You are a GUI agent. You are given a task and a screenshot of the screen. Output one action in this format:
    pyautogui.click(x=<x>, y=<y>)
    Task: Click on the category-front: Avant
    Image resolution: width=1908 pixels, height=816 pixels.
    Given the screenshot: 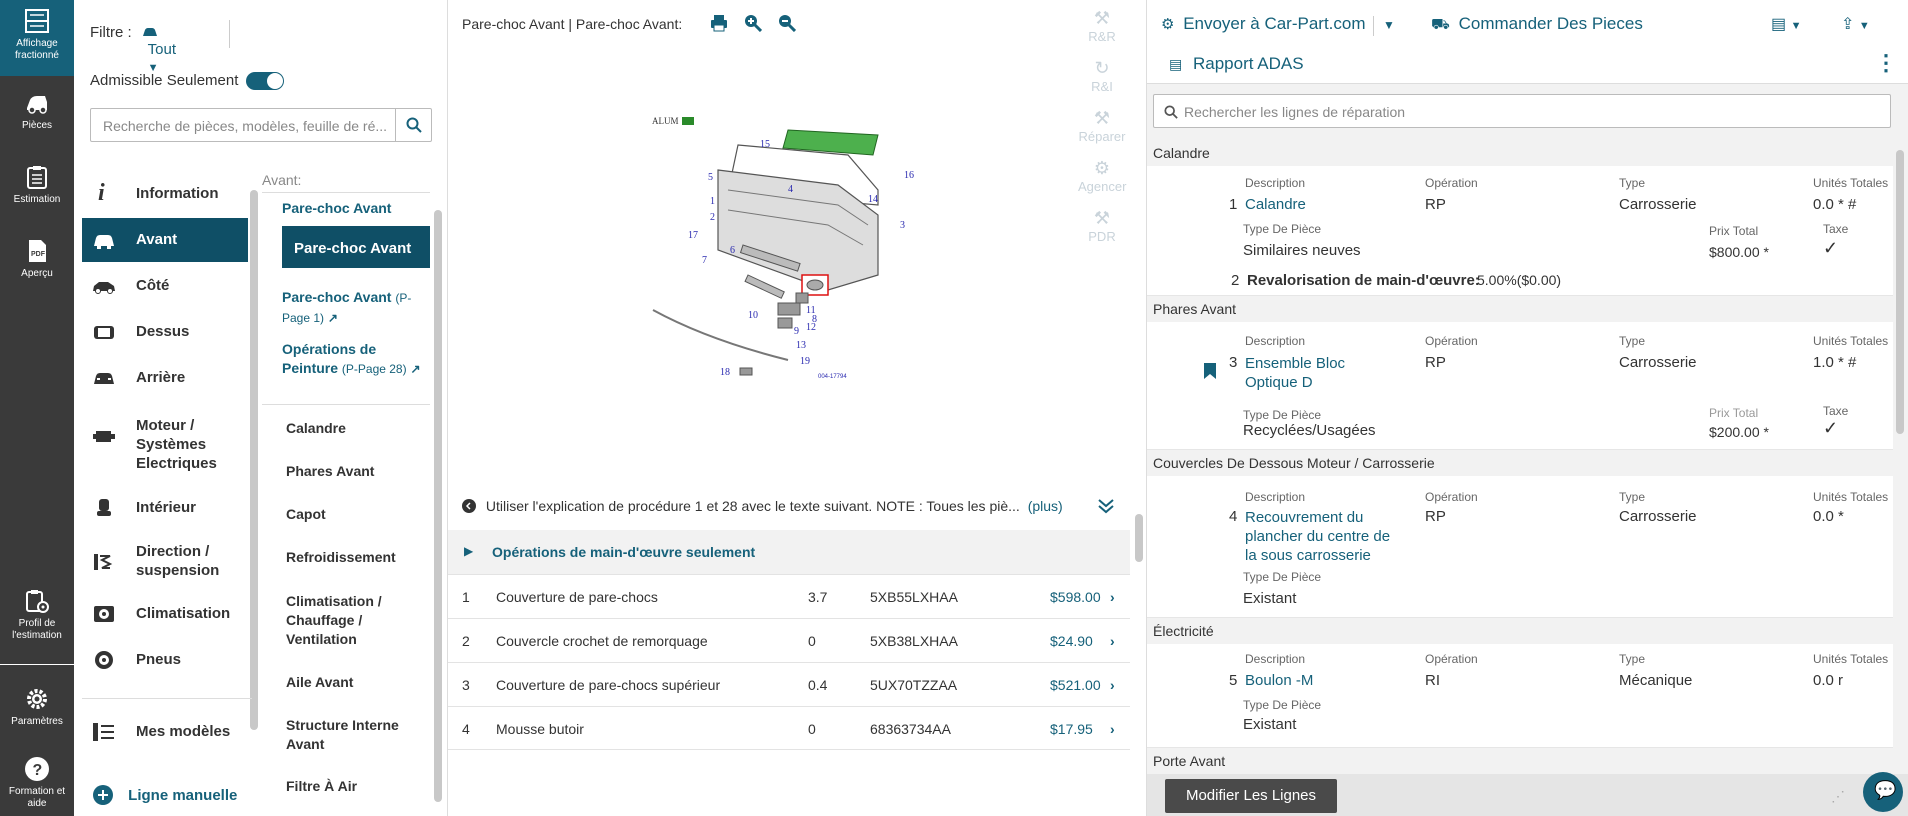 What is the action you would take?
    pyautogui.click(x=165, y=240)
    